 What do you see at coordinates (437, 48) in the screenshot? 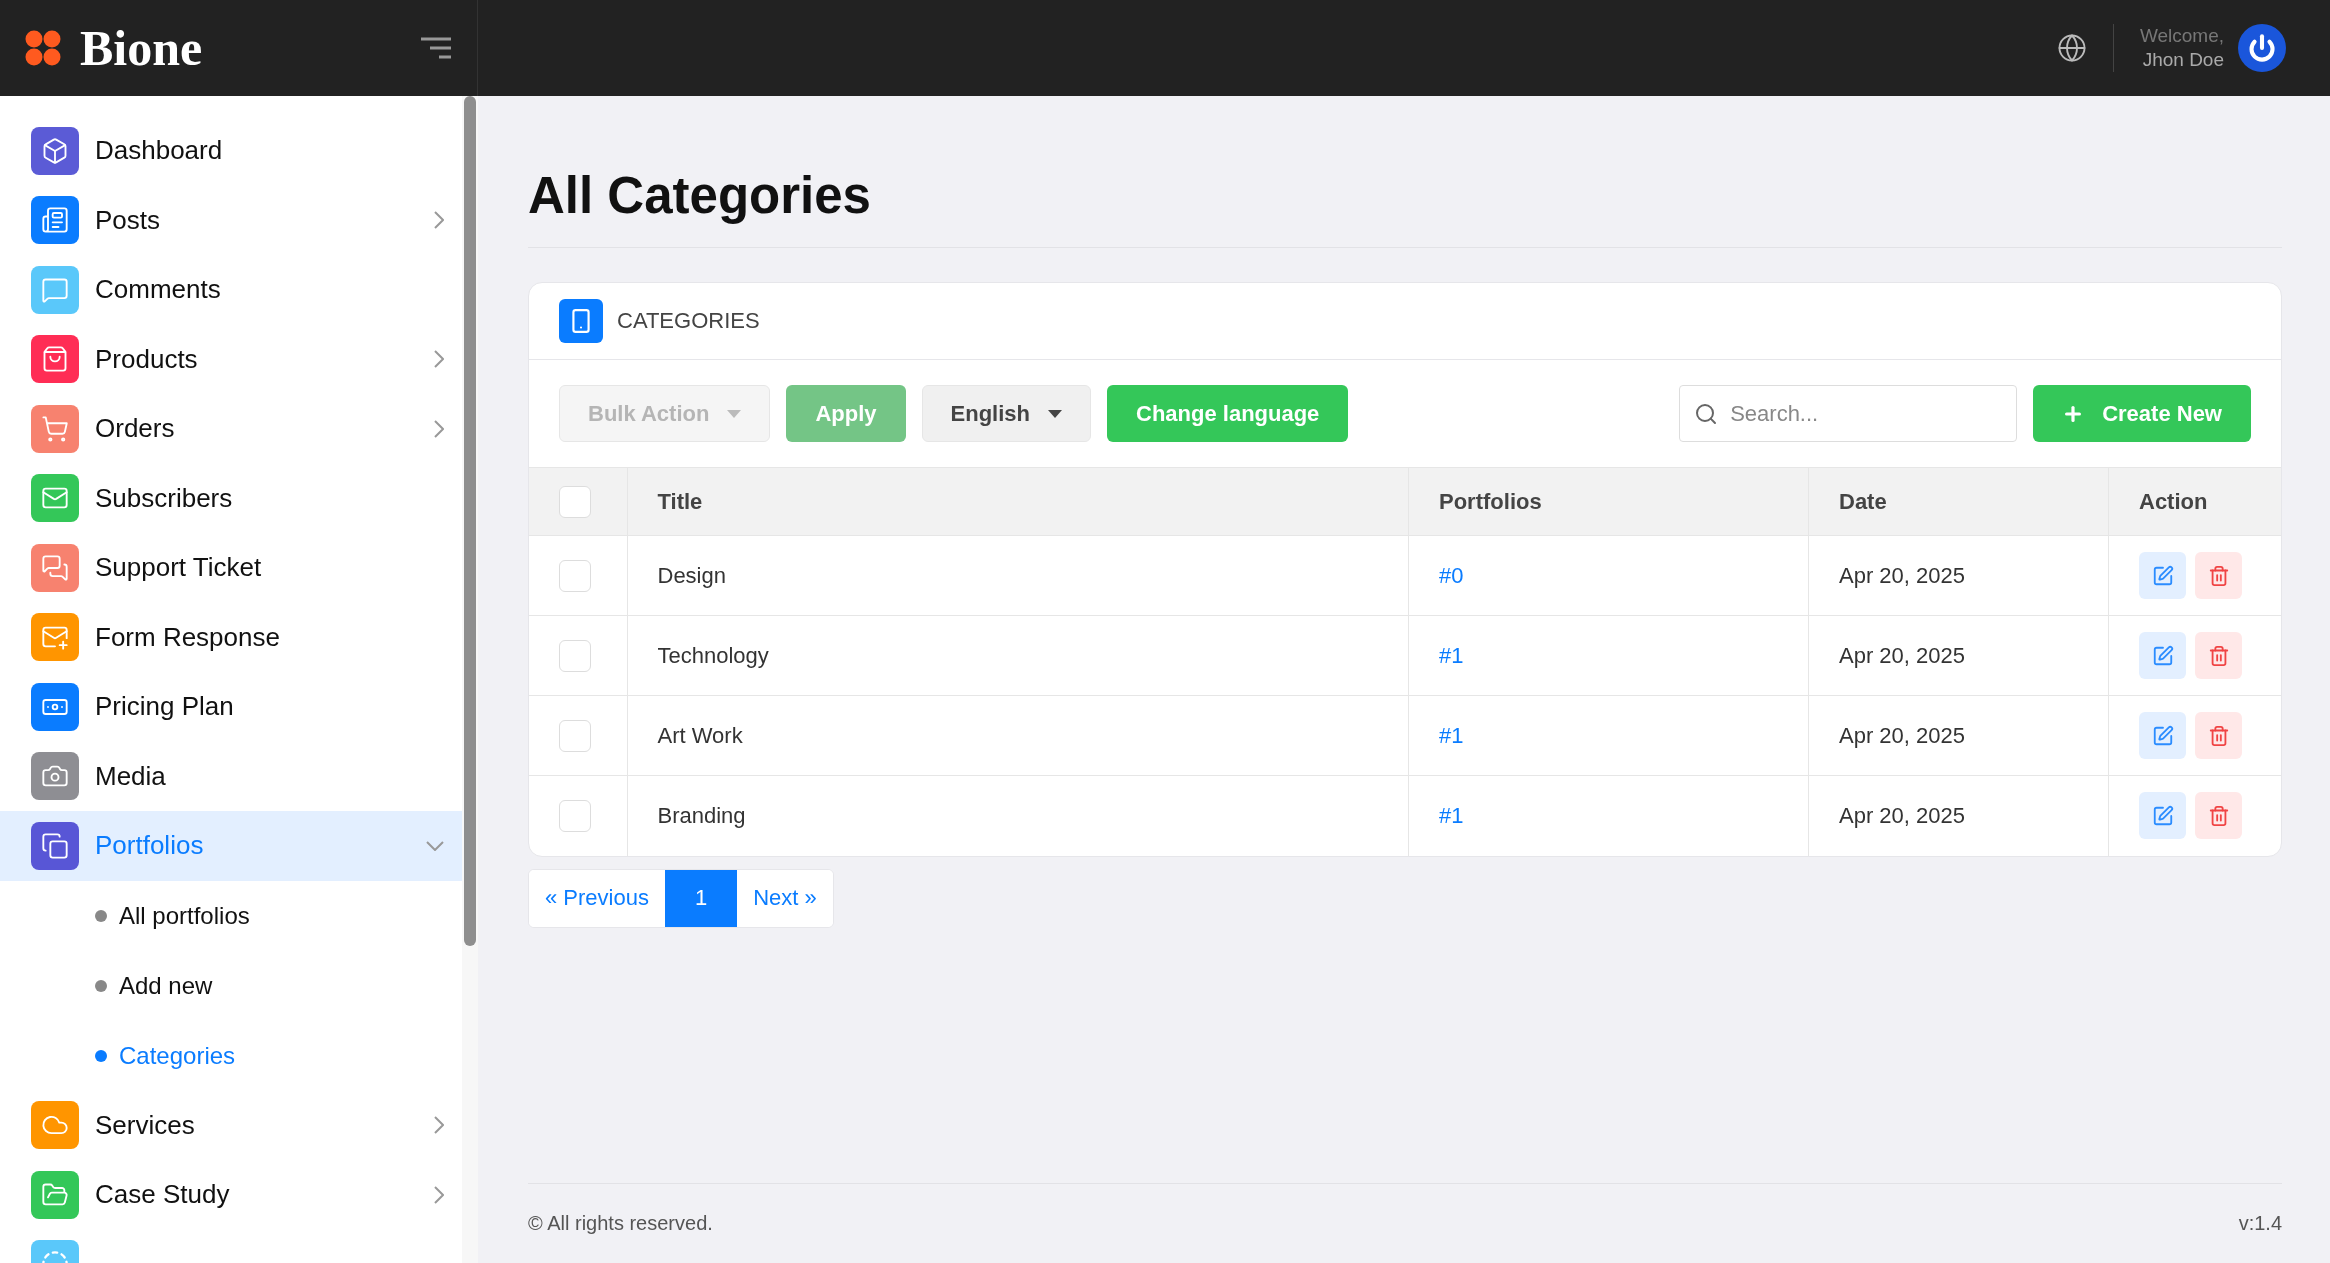
I see `menu-icon` at bounding box center [437, 48].